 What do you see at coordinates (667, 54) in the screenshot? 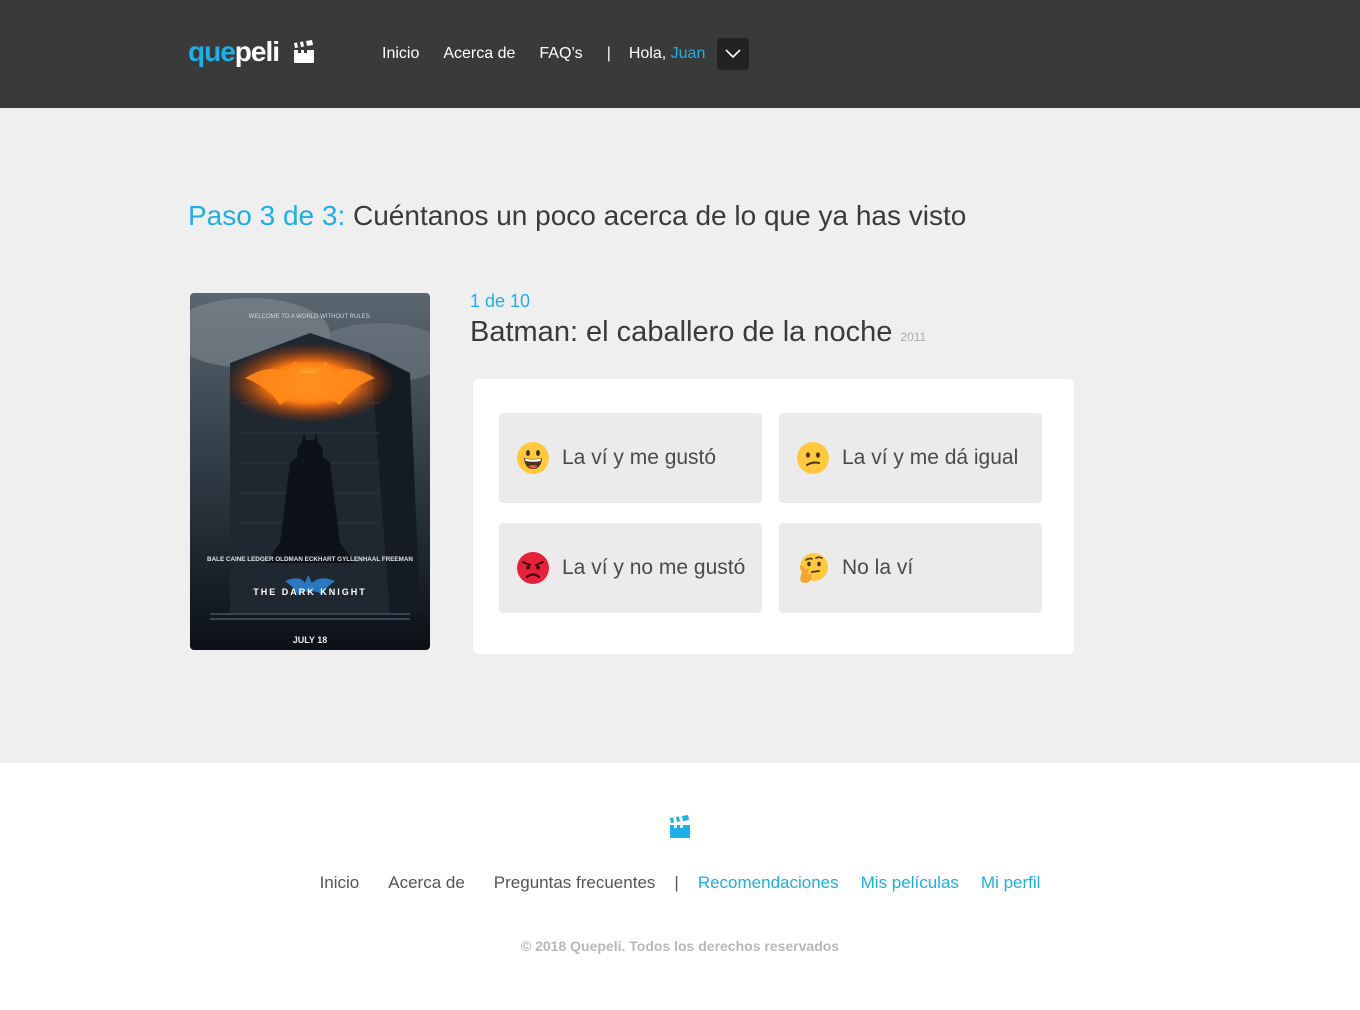
I see `user-greeting: Hola, Juan` at bounding box center [667, 54].